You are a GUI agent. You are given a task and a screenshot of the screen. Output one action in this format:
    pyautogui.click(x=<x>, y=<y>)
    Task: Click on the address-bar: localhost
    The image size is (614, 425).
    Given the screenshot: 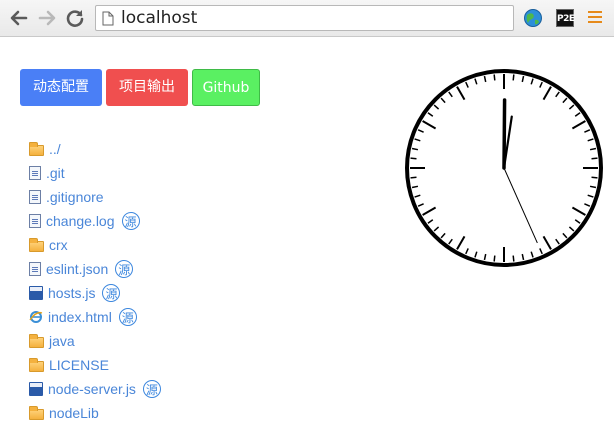 What is the action you would take?
    pyautogui.click(x=304, y=18)
    